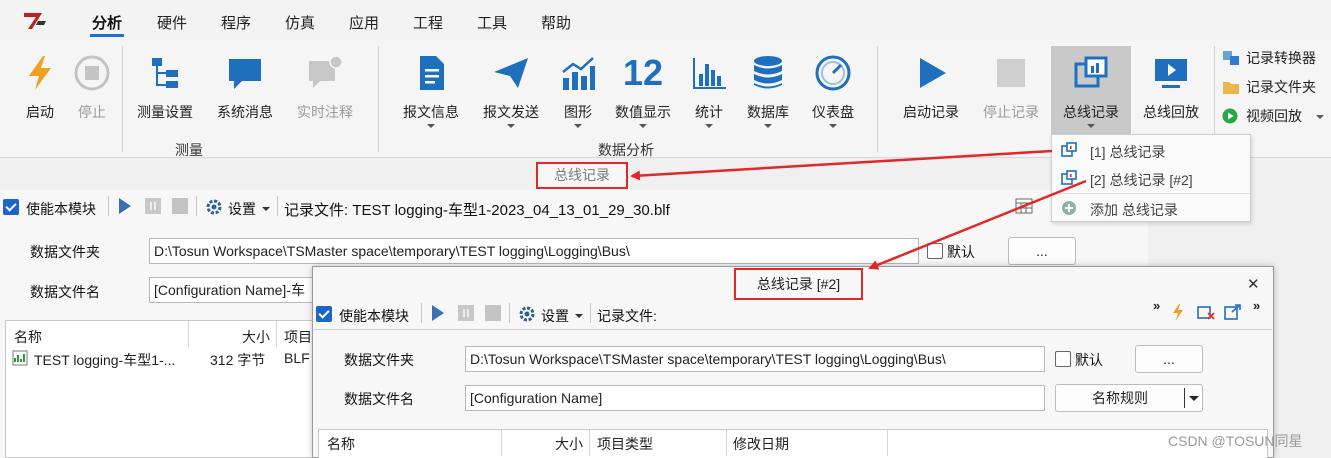 This screenshot has width=1331, height=458. I want to click on column-divider, so click(887, 443).